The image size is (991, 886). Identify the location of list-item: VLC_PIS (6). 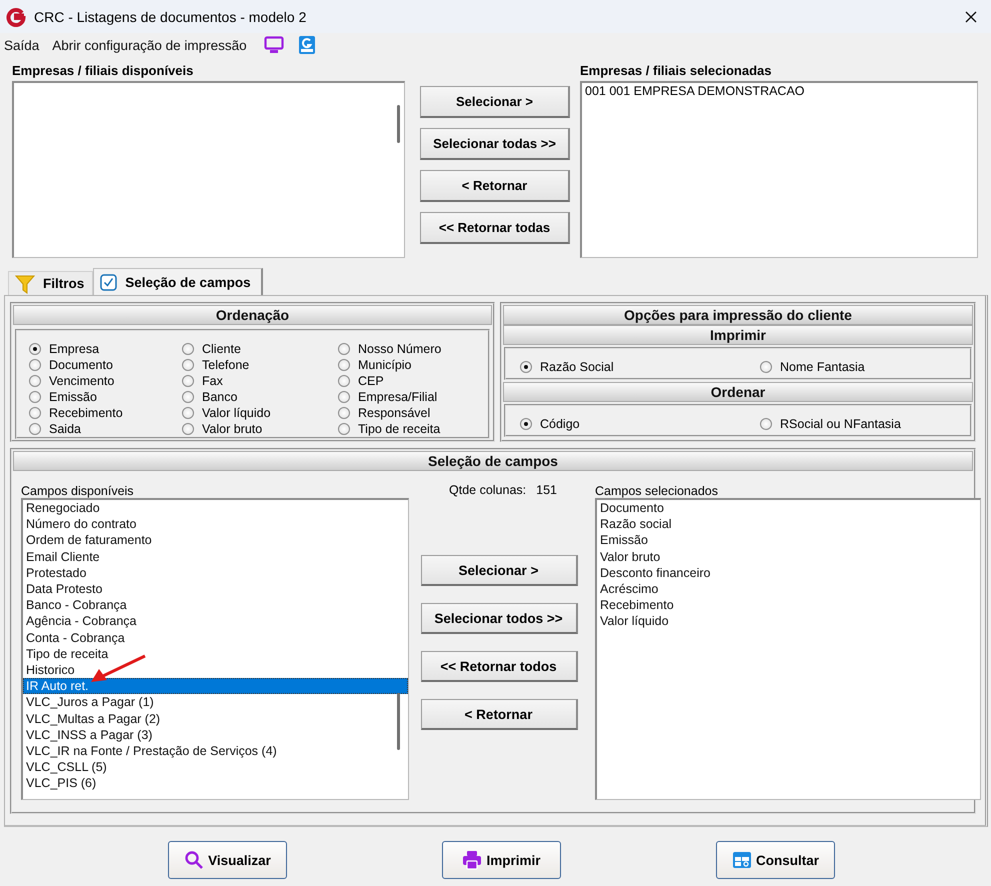
(215, 783).